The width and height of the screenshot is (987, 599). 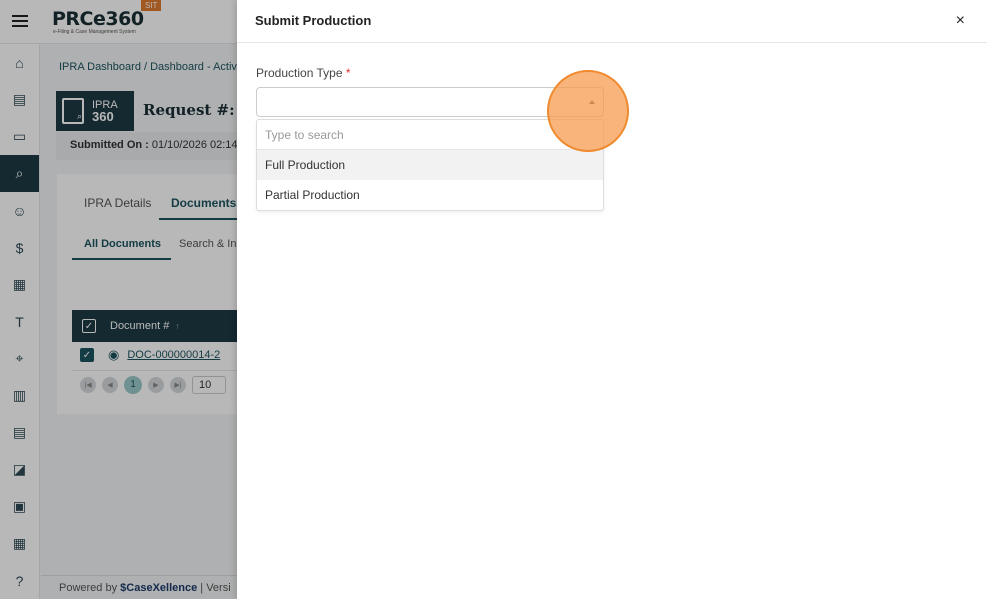 What do you see at coordinates (612, 21) in the screenshot?
I see `drawer-header: Submit Production ×` at bounding box center [612, 21].